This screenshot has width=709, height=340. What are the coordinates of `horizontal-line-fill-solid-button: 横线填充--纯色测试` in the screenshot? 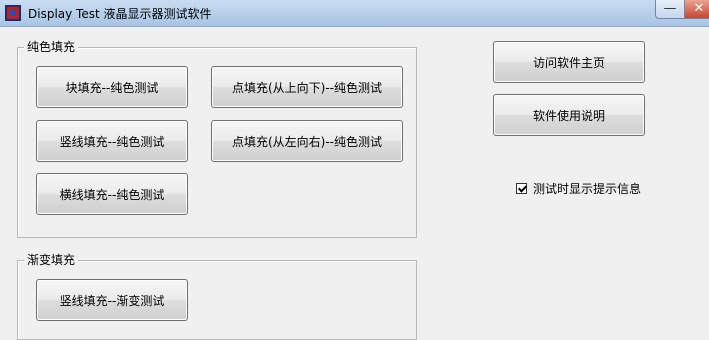 It's located at (112, 194).